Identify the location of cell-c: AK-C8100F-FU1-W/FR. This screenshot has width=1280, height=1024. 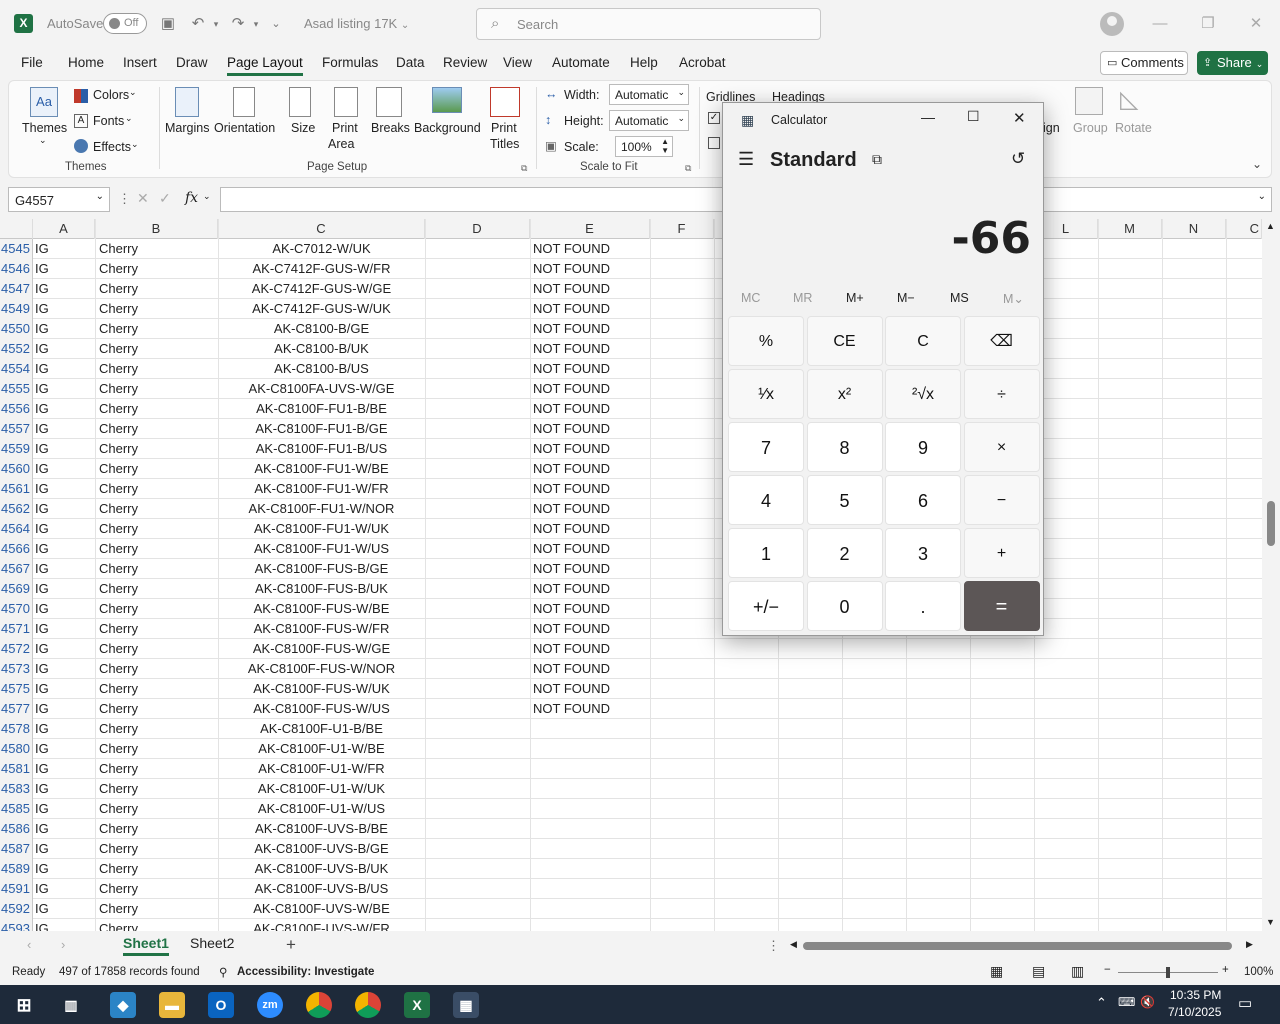
(321, 489).